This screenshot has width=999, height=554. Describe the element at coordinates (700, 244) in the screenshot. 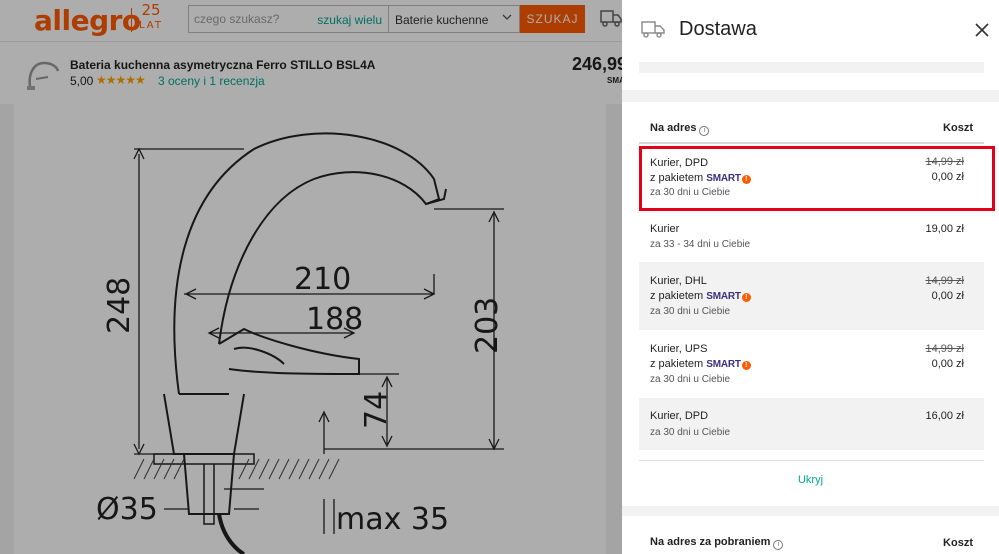

I see `option-days: za 33 - 34 dni u Ciebie` at that location.